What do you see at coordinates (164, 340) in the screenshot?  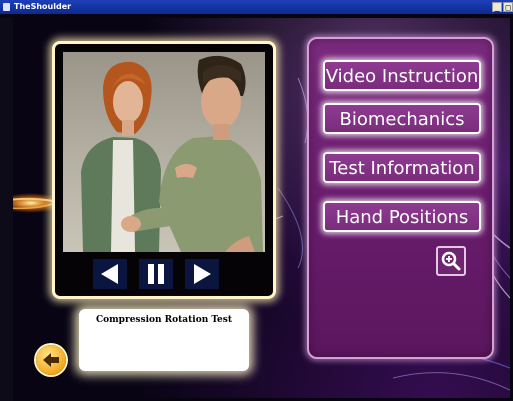 I see `caption-box: Compression Rotation Test` at bounding box center [164, 340].